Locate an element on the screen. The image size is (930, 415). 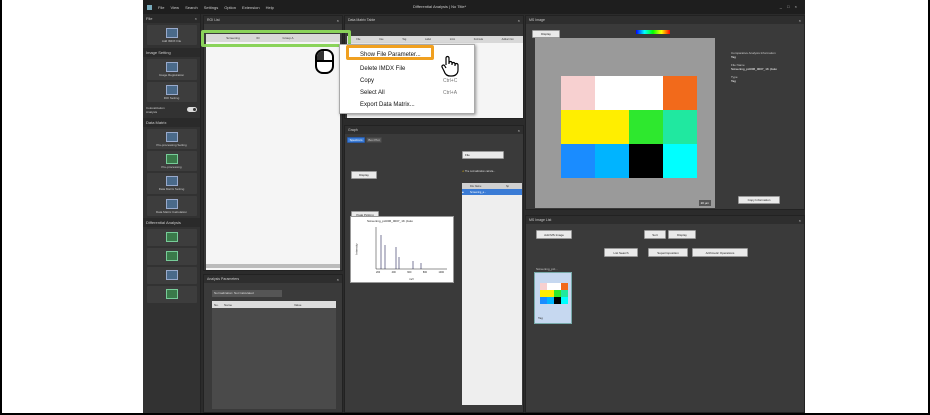
spectrum-plot is located at coordinates (411, 248).